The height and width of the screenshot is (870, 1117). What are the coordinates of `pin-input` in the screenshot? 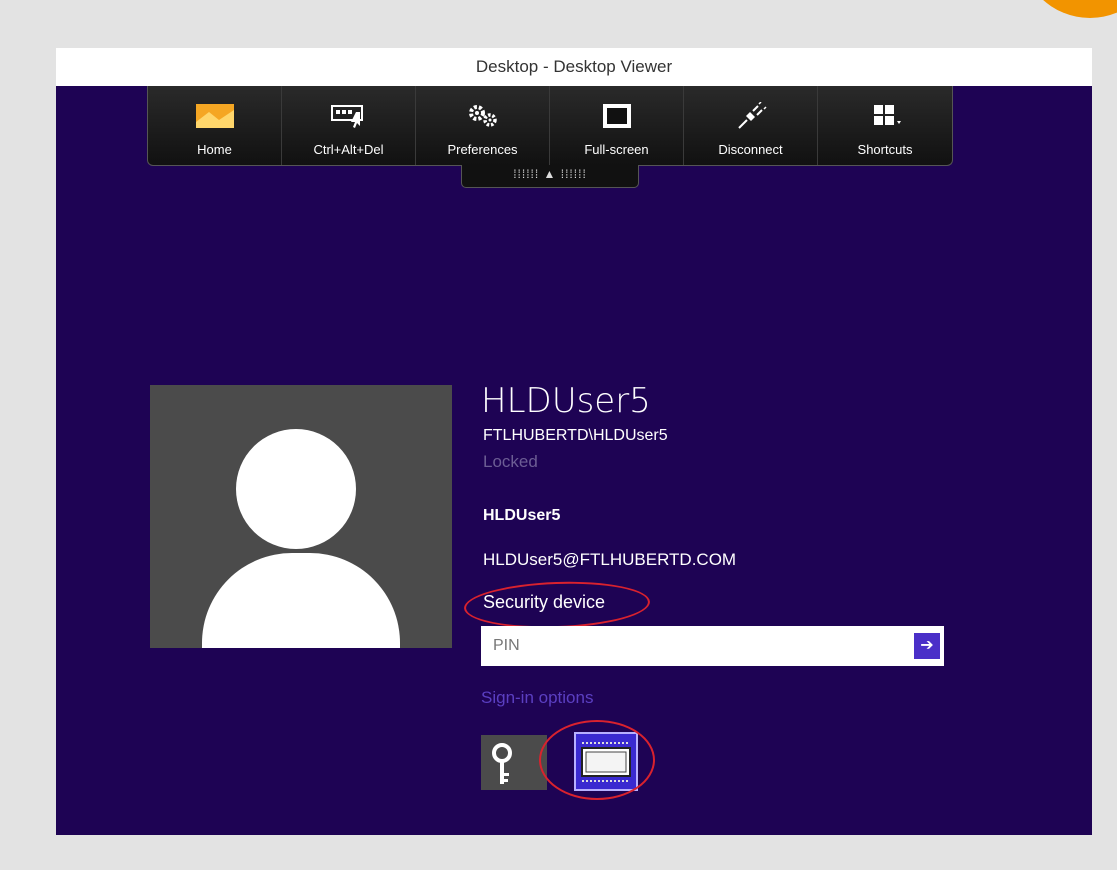 It's located at (686, 646).